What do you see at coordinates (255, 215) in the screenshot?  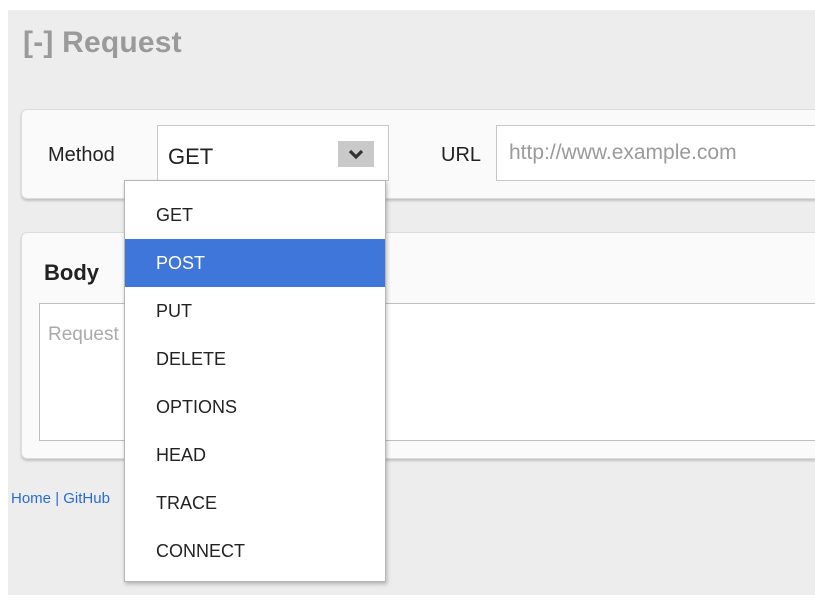 I see `method-option-get: GET` at bounding box center [255, 215].